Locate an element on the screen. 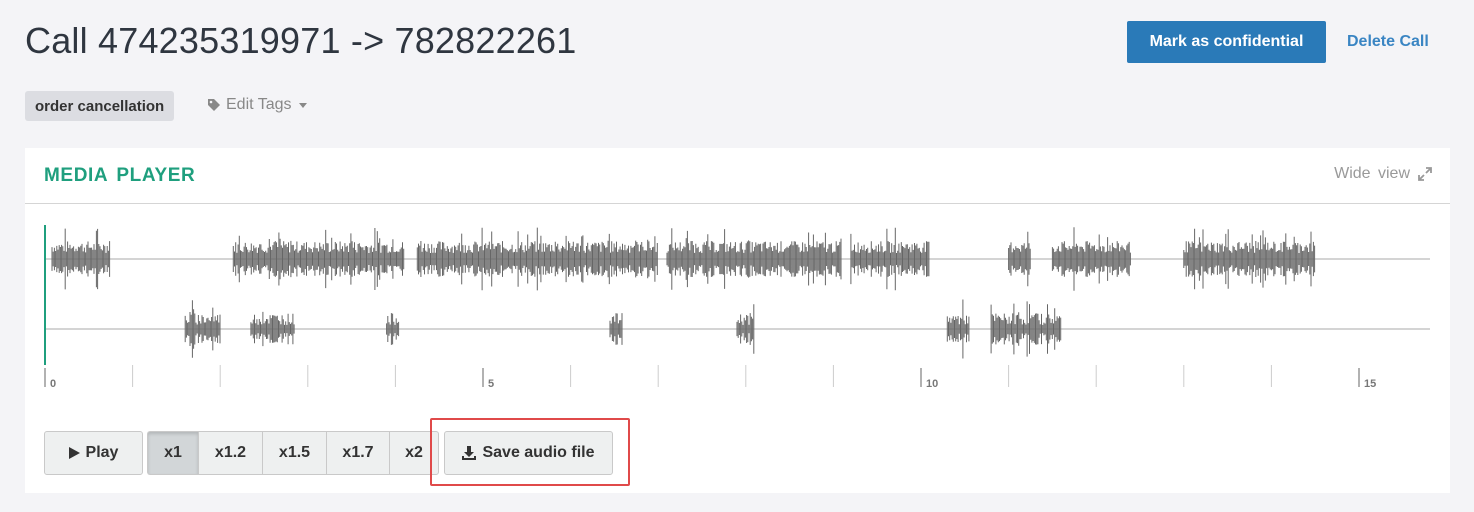  speed-x1-7-button: x1.7 is located at coordinates (357, 453).